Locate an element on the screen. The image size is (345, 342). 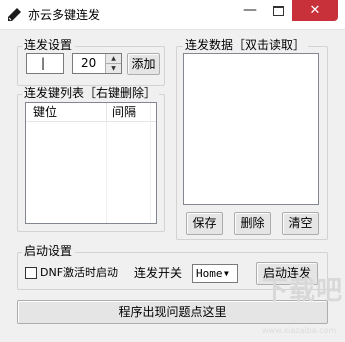
interval-stepper: 20 ▲ ▼ is located at coordinates (97, 63).